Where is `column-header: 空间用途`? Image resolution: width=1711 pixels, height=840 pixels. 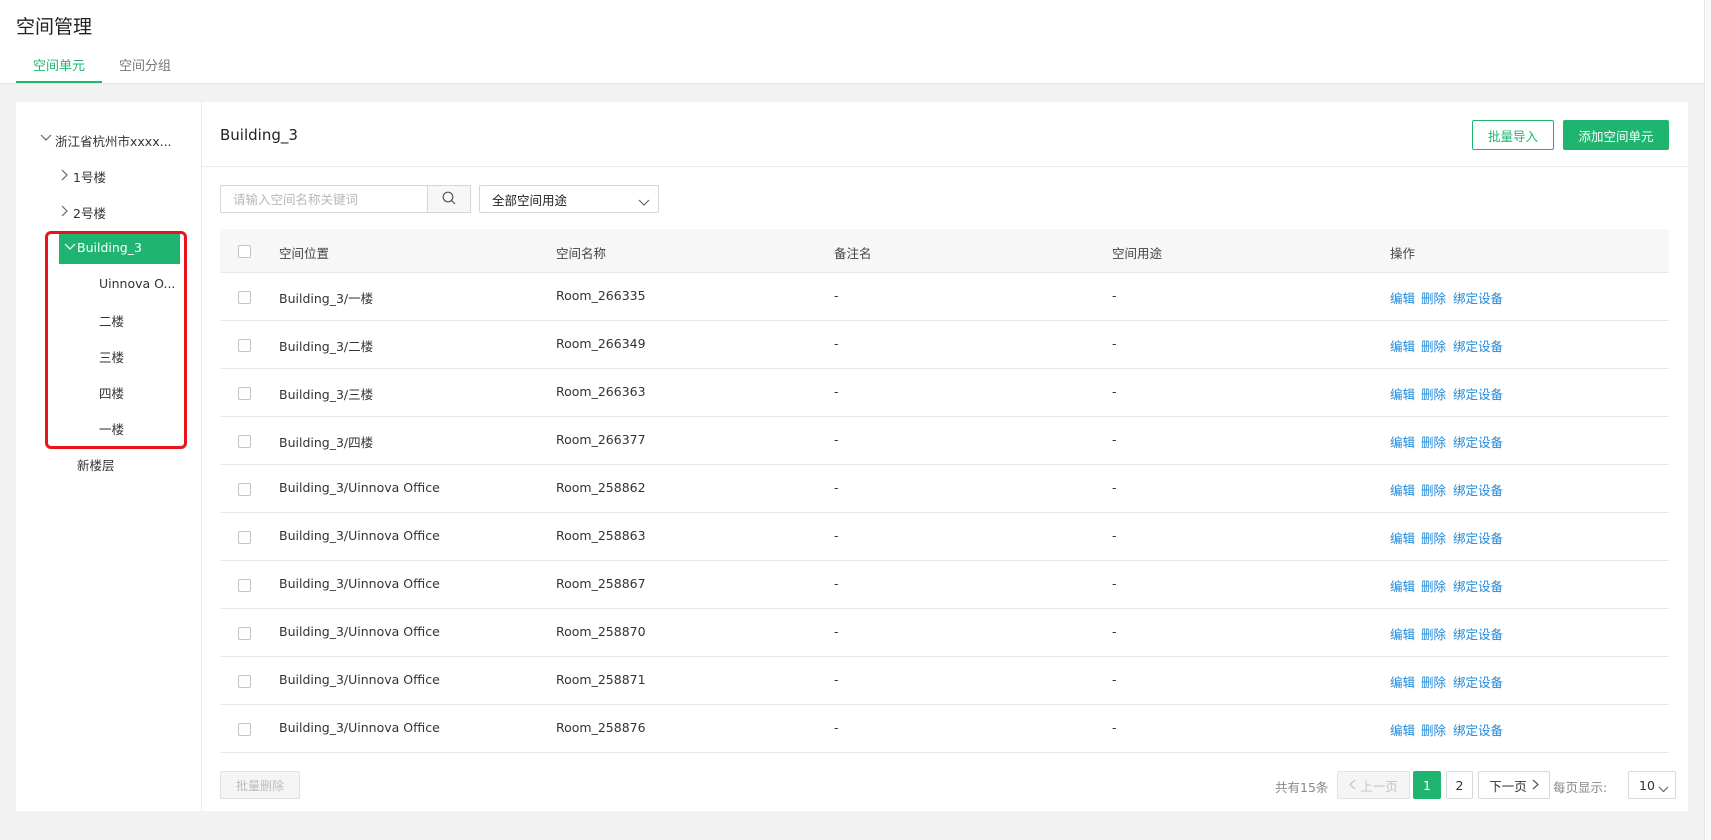
column-header: 空间用途 is located at coordinates (1137, 253).